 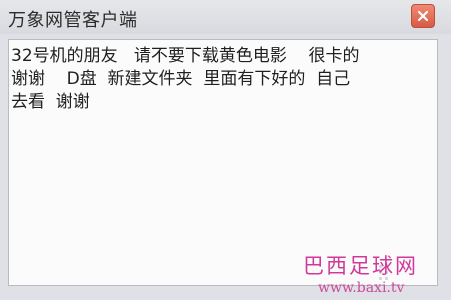 I want to click on watermark-url: www.baxi.tv, so click(x=361, y=288).